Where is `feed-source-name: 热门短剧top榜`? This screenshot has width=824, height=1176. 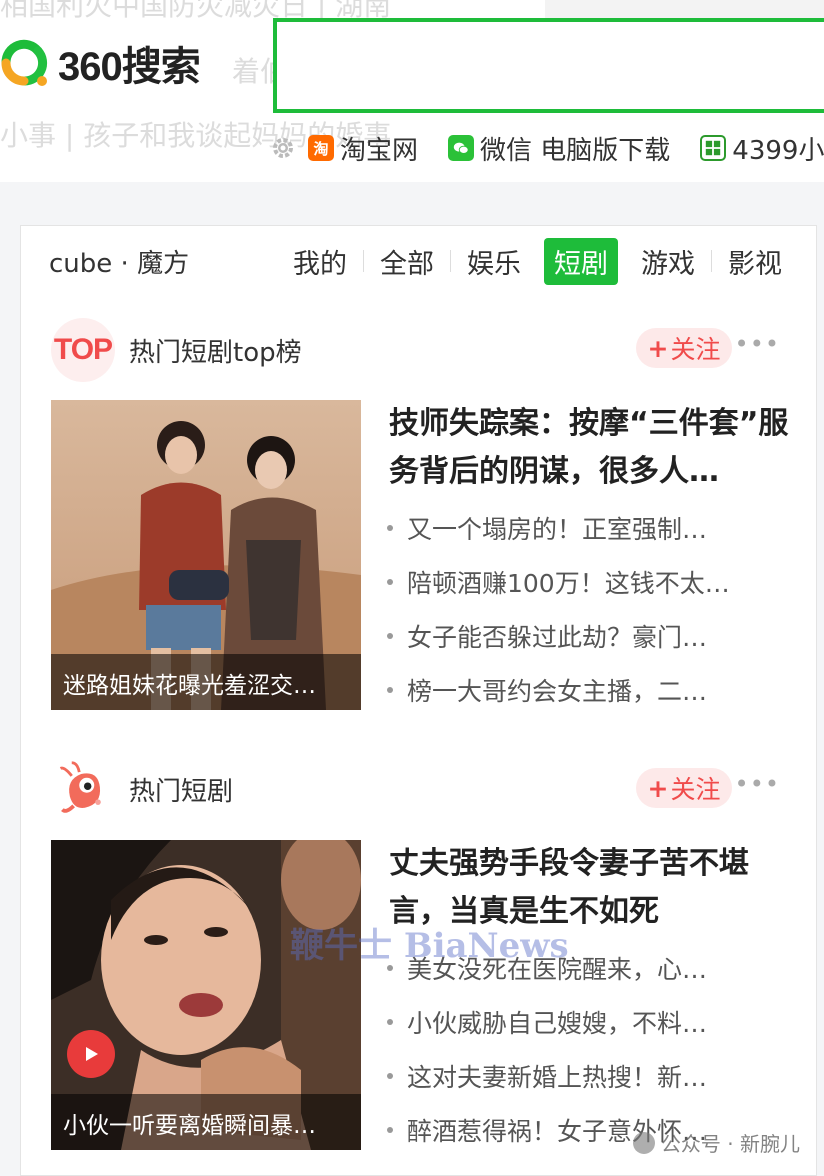
feed-source-name: 热门短剧top榜 is located at coordinates (215, 352).